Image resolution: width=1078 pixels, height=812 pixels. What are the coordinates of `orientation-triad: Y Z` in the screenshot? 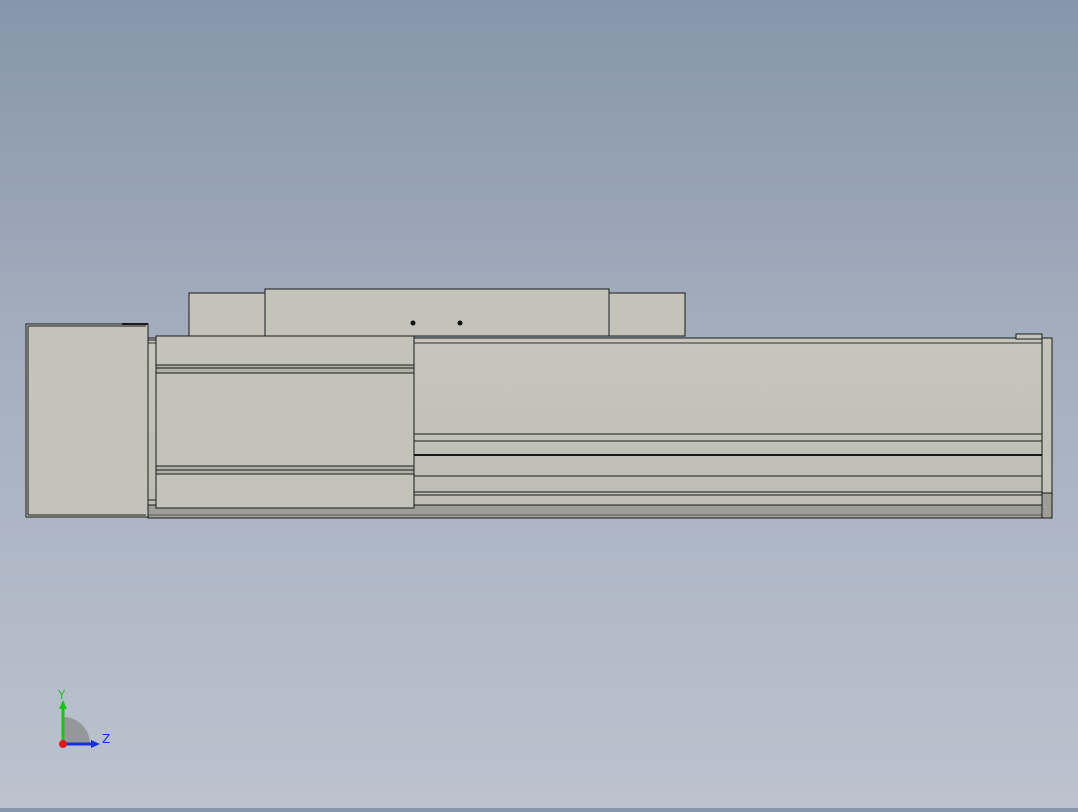 It's located at (83, 718).